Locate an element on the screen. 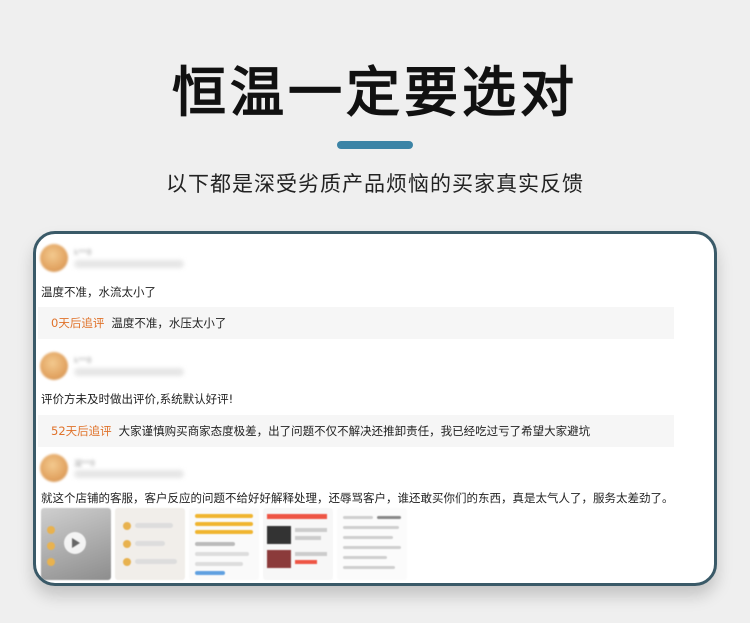 The image size is (750, 623). review-comment: 温度不准，水流太小了 is located at coordinates (98, 292).